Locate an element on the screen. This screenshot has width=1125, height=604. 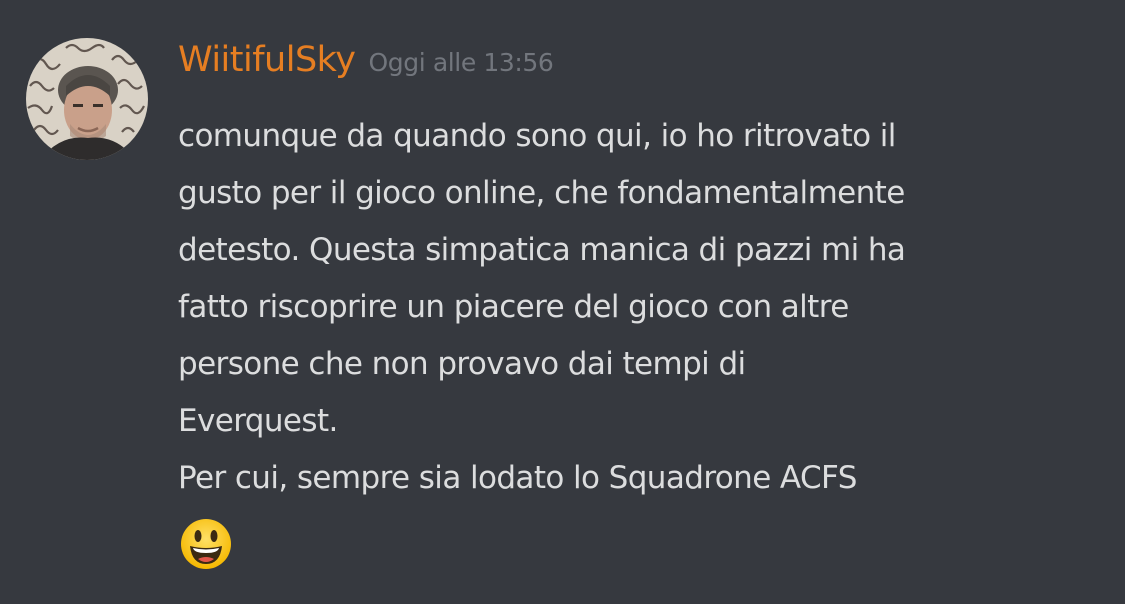
message-header: WiitifulSky Oggi alle 13:56 is located at coordinates (366, 68).